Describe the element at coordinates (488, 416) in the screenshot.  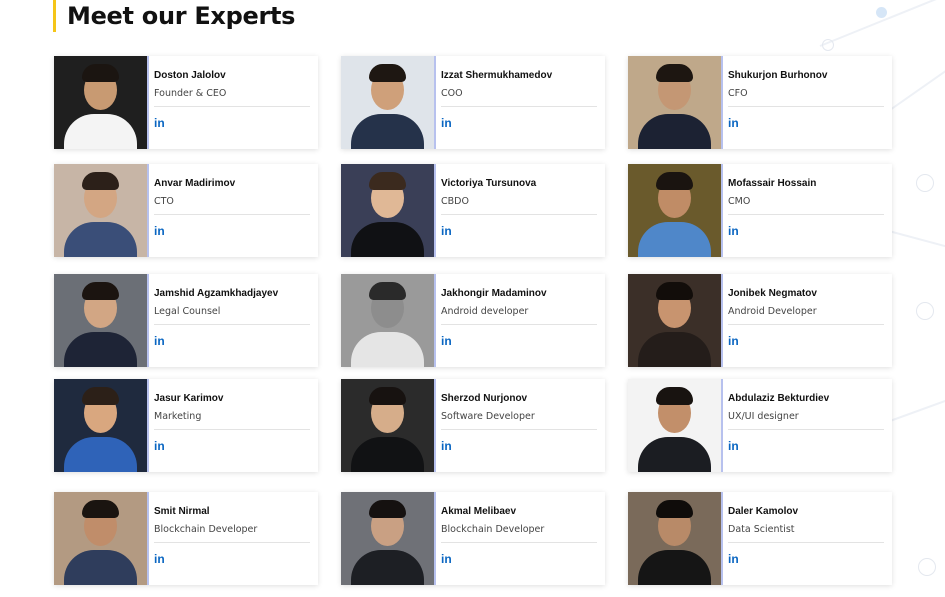
I see `expert-role: Software Developer` at that location.